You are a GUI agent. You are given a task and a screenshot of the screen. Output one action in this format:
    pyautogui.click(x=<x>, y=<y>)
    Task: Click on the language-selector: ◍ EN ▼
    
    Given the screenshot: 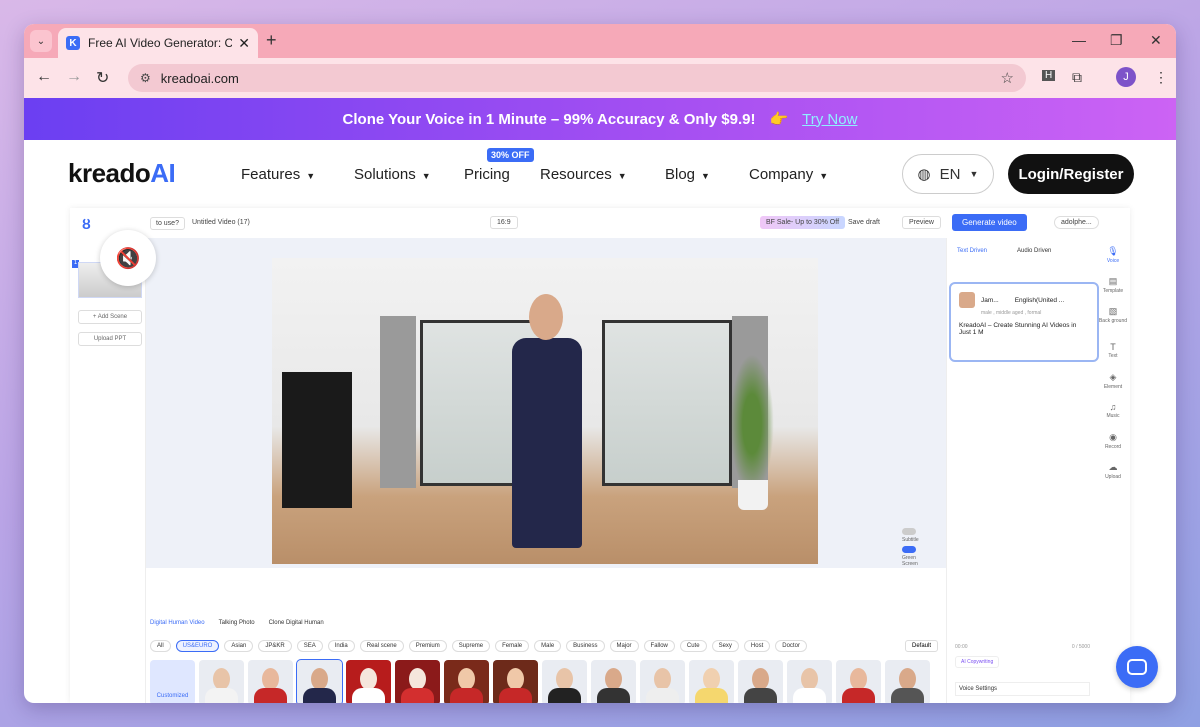 What is the action you would take?
    pyautogui.click(x=948, y=174)
    